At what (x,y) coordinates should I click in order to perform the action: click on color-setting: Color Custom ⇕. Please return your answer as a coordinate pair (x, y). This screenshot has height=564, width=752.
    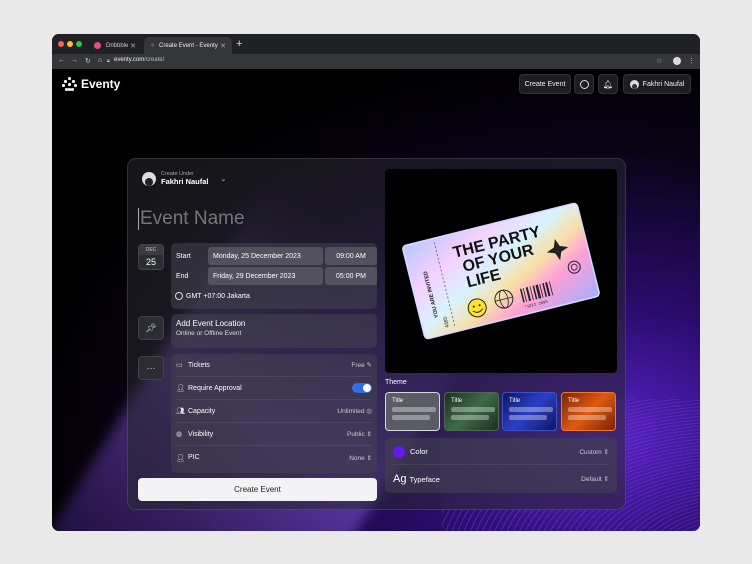
    Looking at the image, I should click on (501, 452).